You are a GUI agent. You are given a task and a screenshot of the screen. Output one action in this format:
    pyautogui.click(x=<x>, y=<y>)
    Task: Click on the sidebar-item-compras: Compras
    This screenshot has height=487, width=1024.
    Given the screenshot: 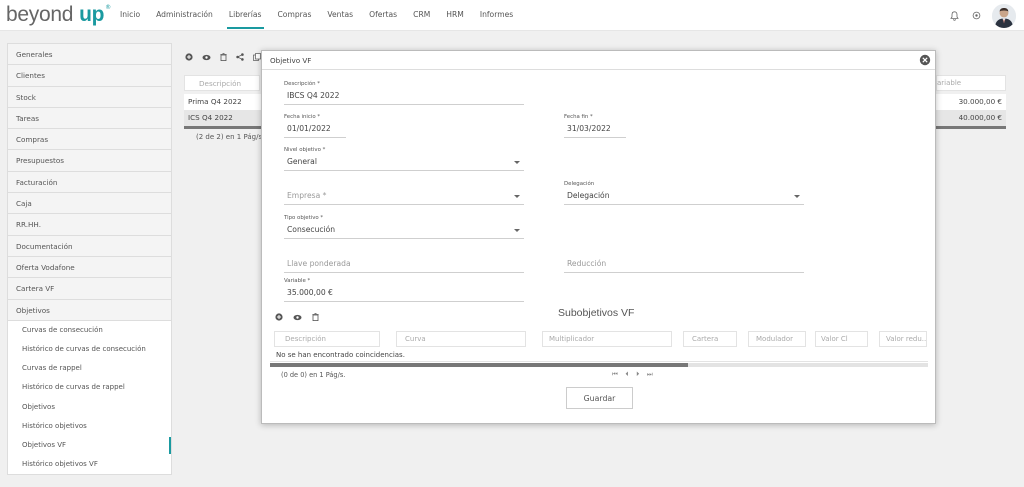 What is the action you would take?
    pyautogui.click(x=89, y=140)
    